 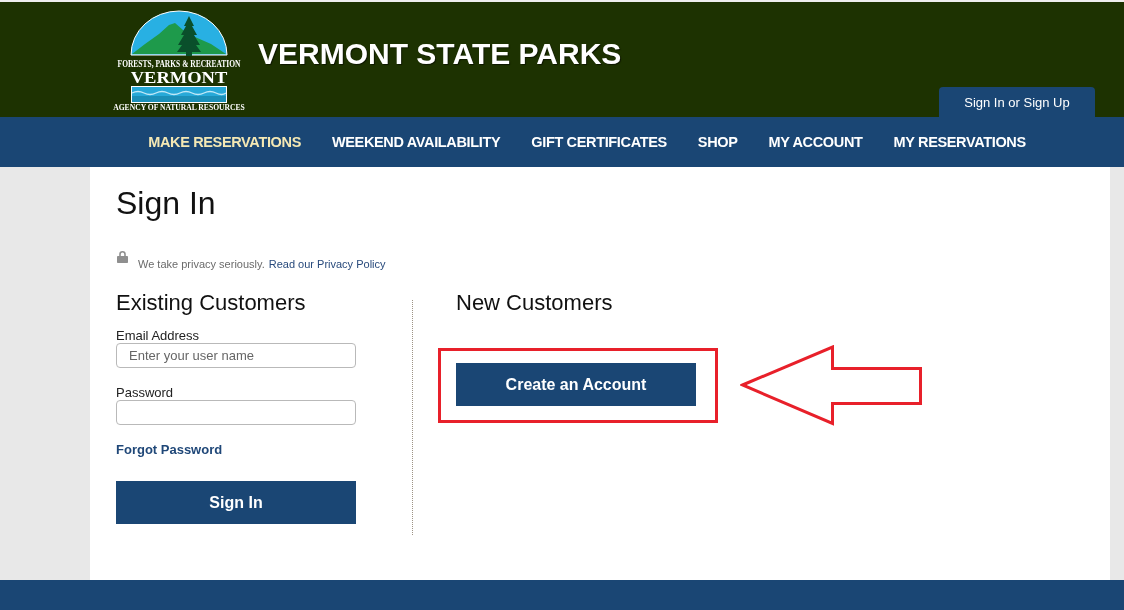 What do you see at coordinates (535, 303) in the screenshot?
I see `section-heading: New Customers` at bounding box center [535, 303].